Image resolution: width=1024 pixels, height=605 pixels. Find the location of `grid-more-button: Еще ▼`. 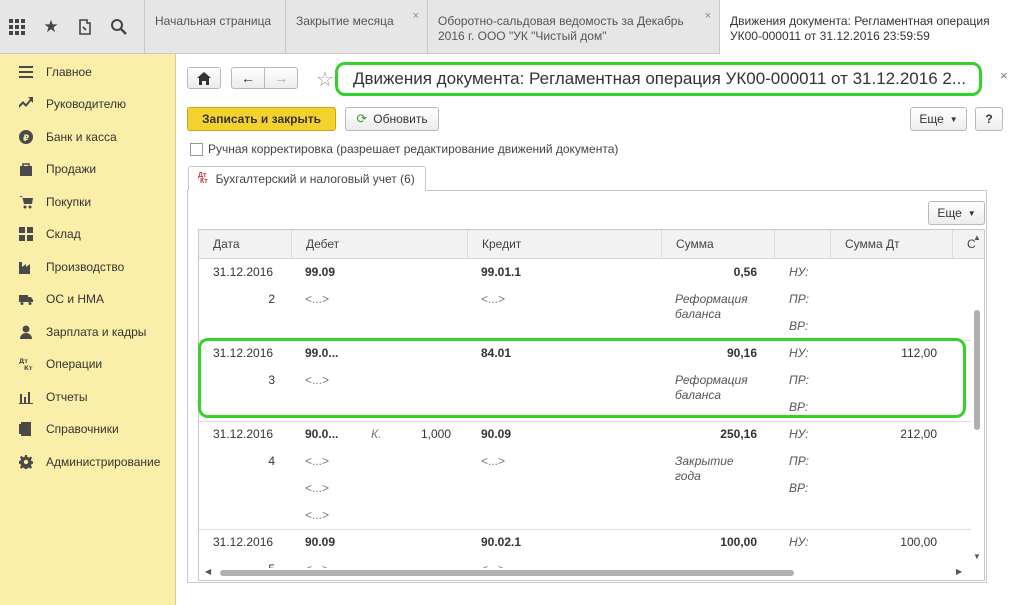

grid-more-button: Еще ▼ is located at coordinates (956, 213).